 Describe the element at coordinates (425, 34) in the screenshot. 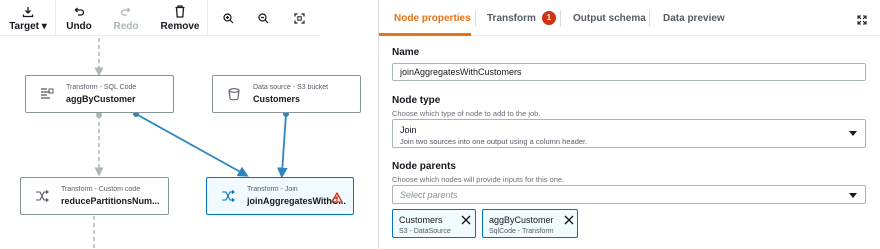

I see `active-tab-indicator` at that location.